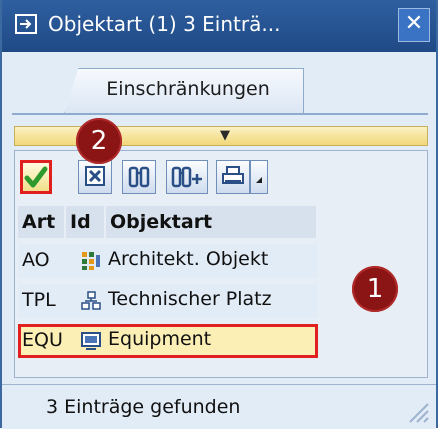  Describe the element at coordinates (211, 222) in the screenshot. I see `column-header-objektart: Objektart` at that location.